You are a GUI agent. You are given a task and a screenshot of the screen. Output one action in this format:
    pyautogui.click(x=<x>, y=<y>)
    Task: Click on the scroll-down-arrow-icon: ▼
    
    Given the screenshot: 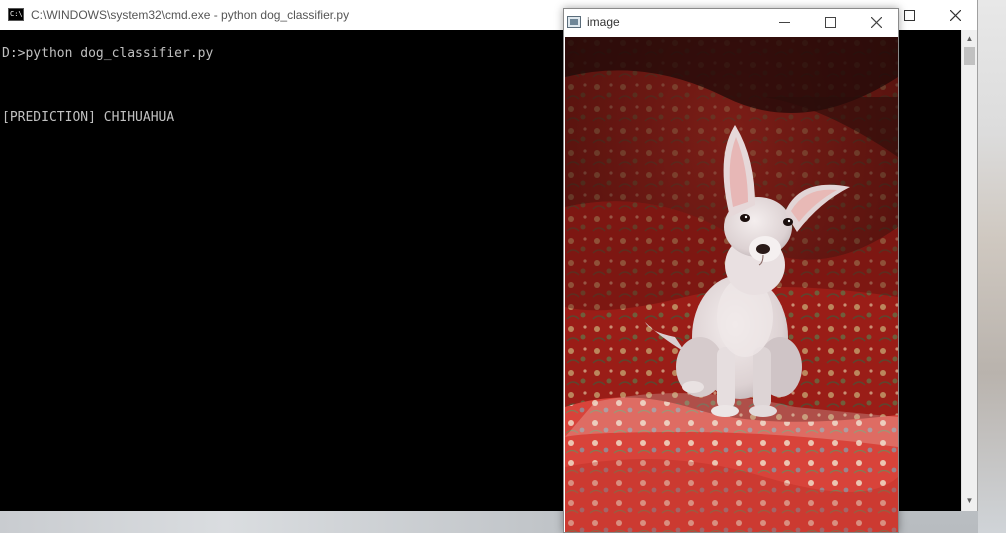 What is the action you would take?
    pyautogui.click(x=969, y=501)
    